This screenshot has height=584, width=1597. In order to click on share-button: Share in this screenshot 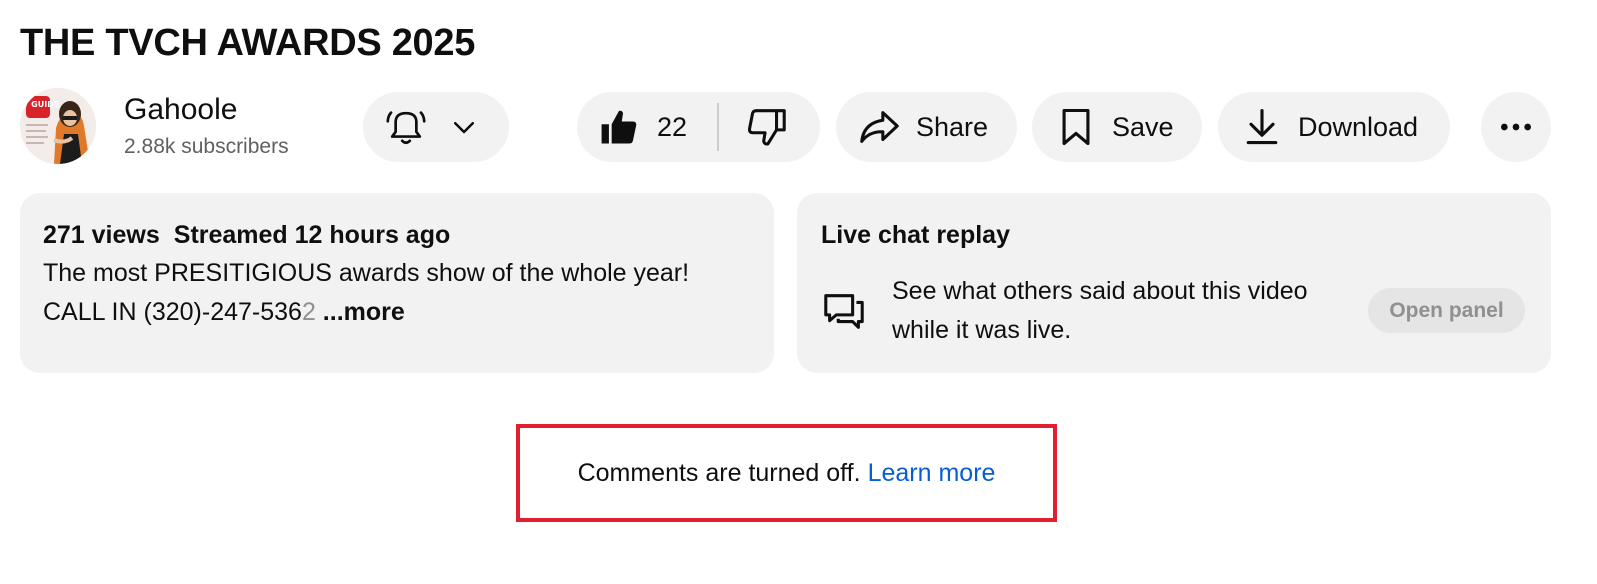, I will do `click(926, 127)`.